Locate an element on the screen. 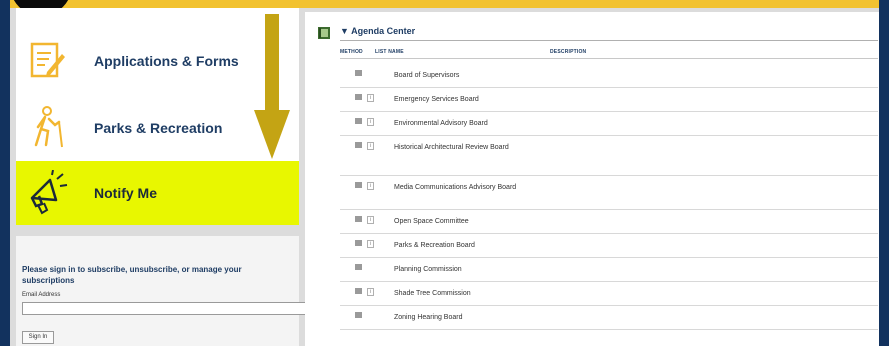 The image size is (889, 346). top-accent-bar is located at coordinates (444, 4).